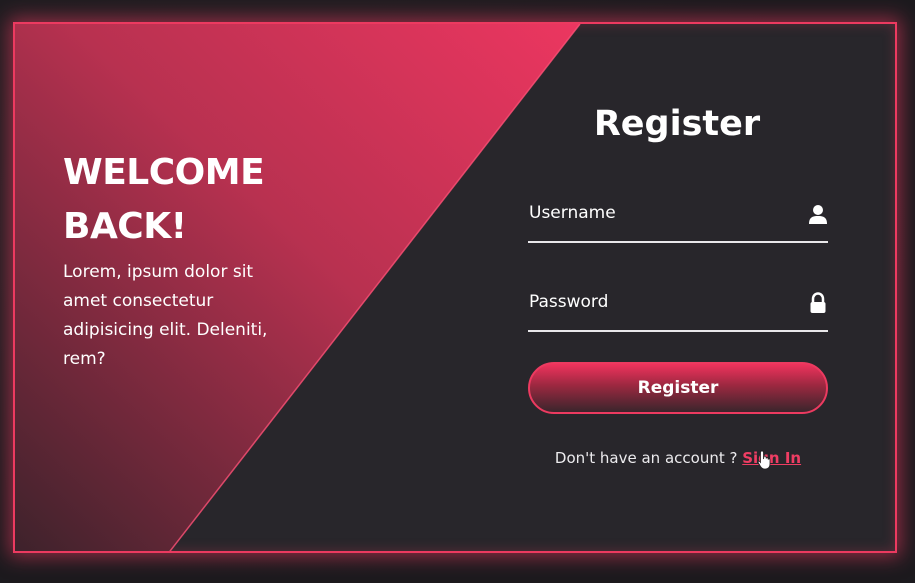 This screenshot has width=915, height=583. I want to click on register-button: Register, so click(678, 388).